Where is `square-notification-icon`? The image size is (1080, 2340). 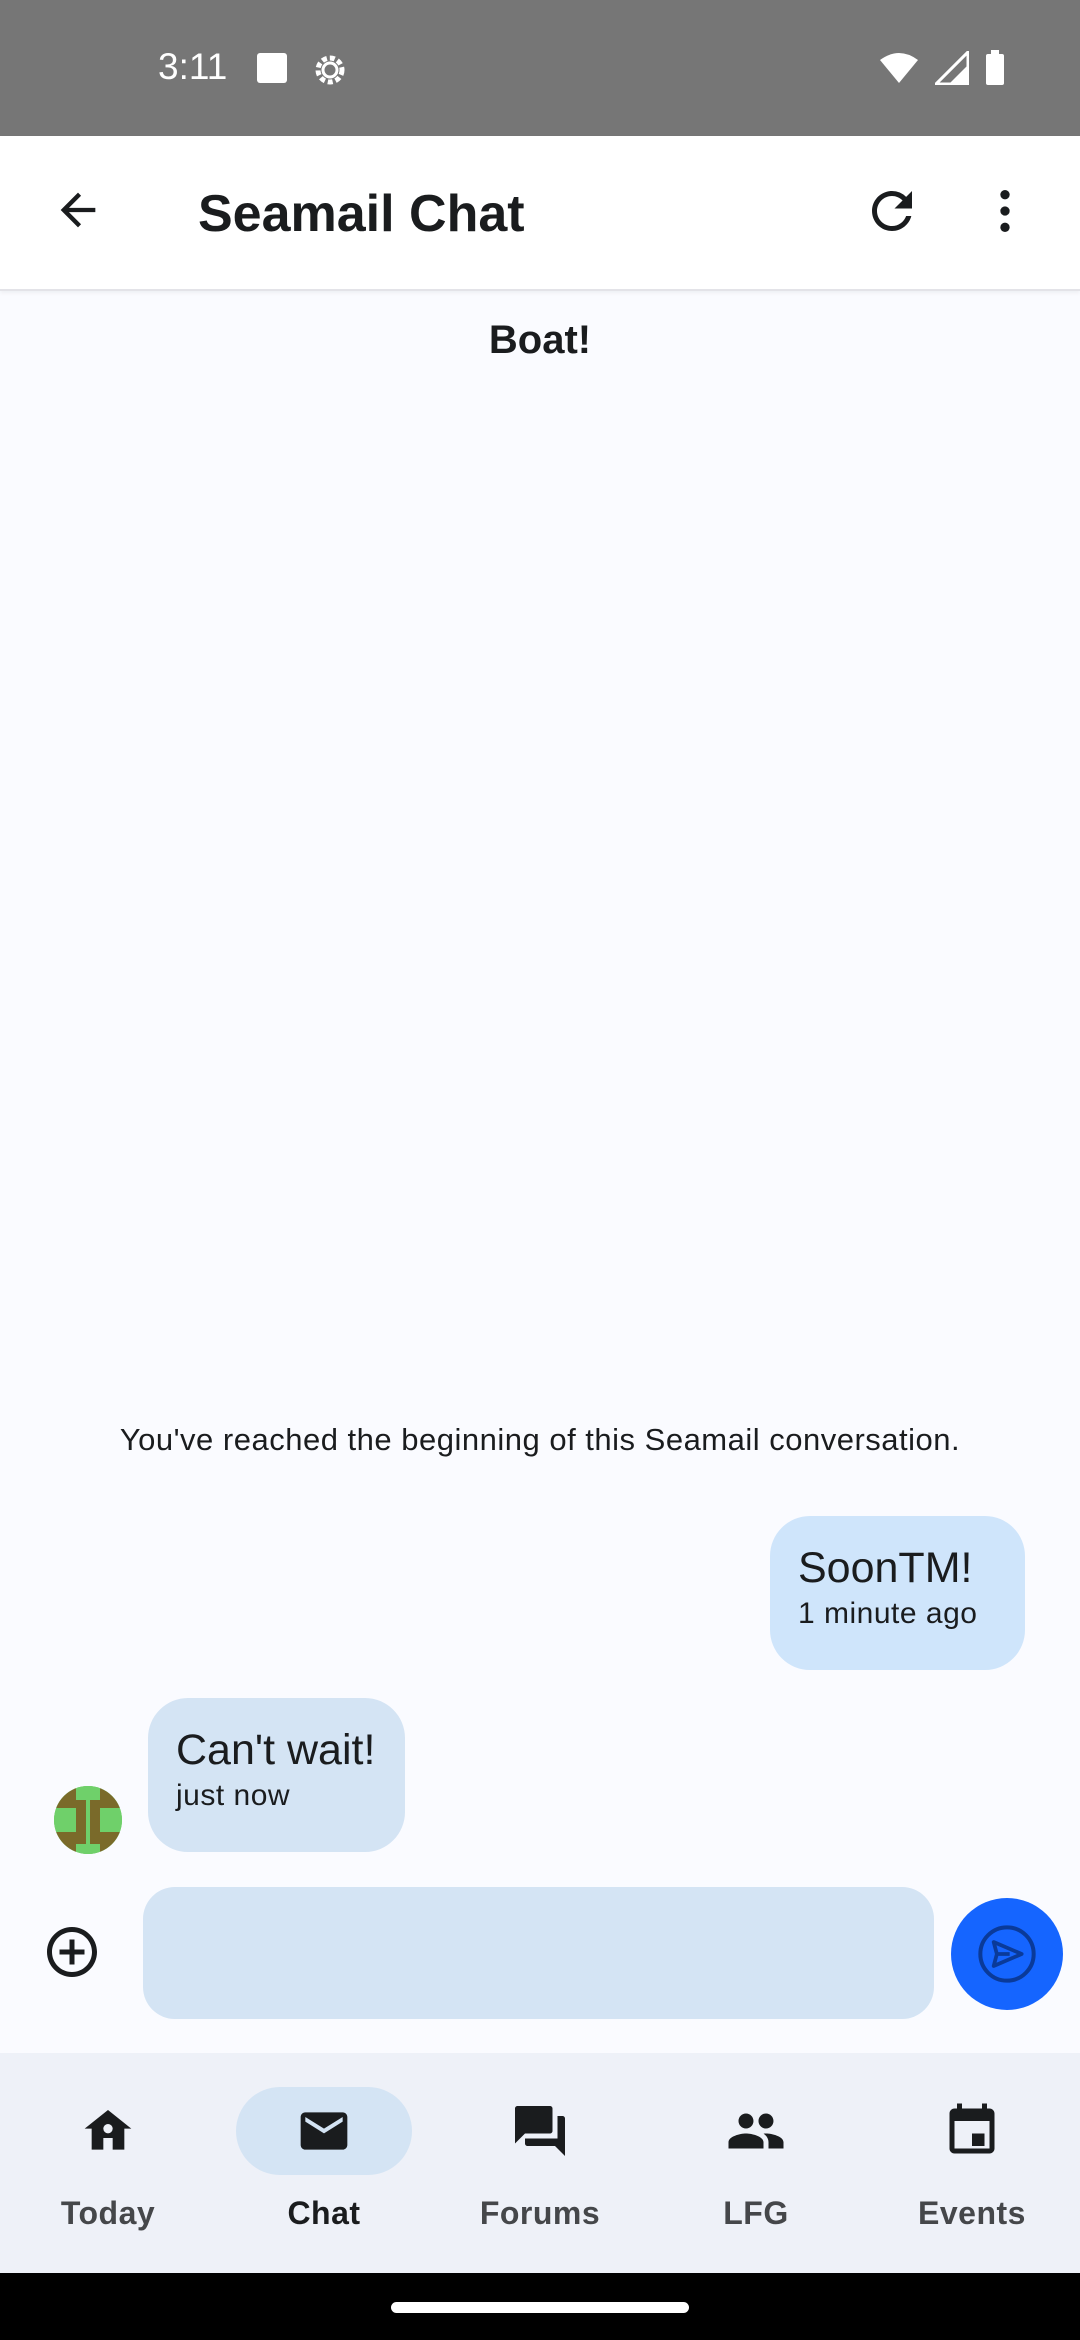
square-notification-icon is located at coordinates (272, 70).